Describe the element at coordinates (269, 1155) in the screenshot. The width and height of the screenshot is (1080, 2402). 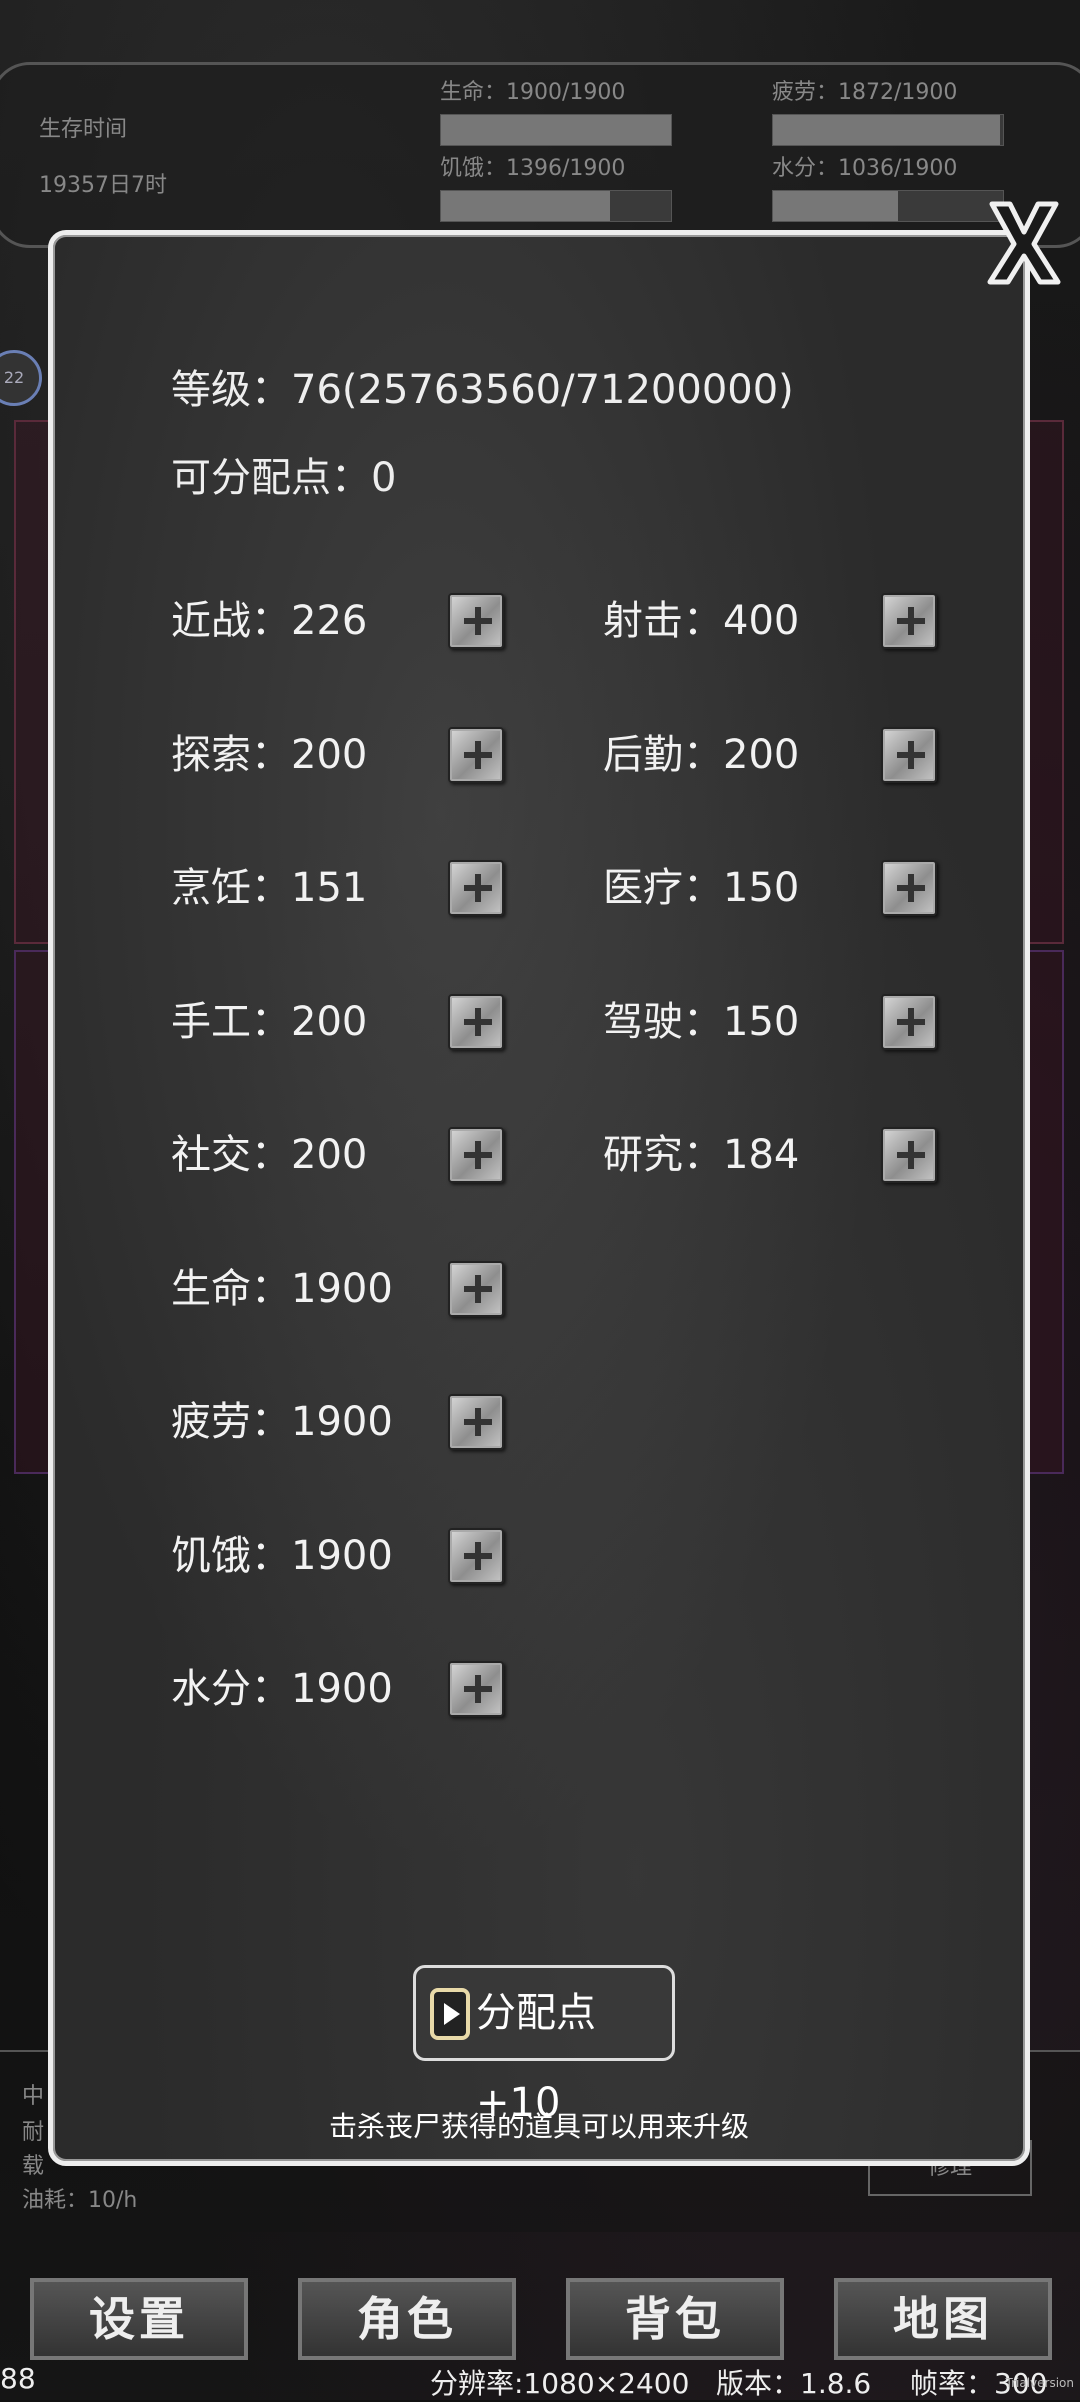
I see `attribute-value: 社交：200` at that location.